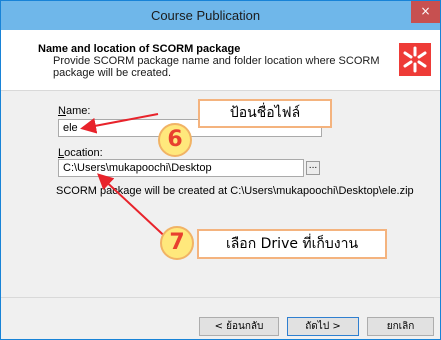 Image resolution: width=441 pixels, height=340 pixels. I want to click on step-6-badge: 6, so click(175, 140).